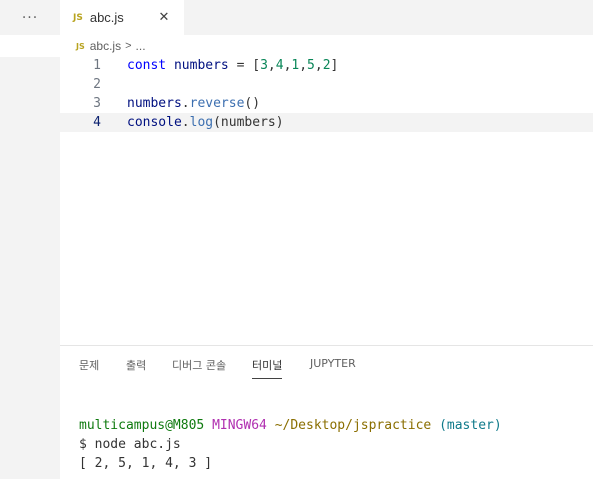  Describe the element at coordinates (470, 425) in the screenshot. I see `terminal-prompt-branch: (master)` at that location.